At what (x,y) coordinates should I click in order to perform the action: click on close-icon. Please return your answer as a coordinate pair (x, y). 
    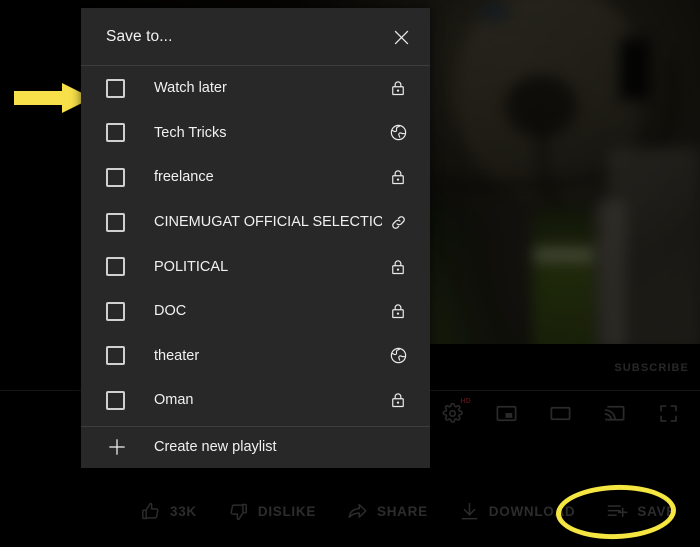
    Looking at the image, I should click on (401, 37).